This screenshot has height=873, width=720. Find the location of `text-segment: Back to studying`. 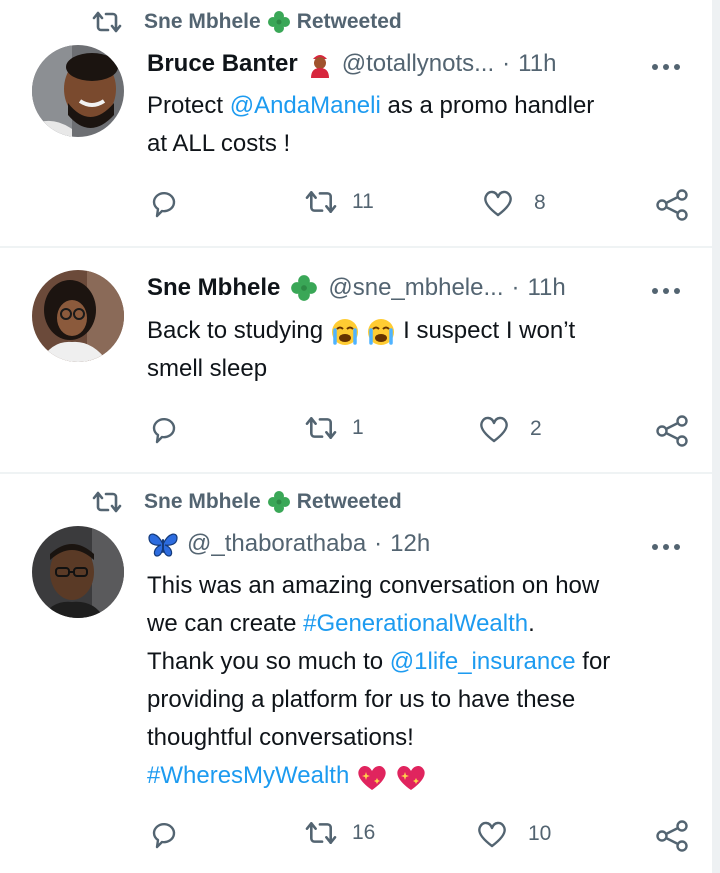

text-segment: Back to studying is located at coordinates (235, 330).